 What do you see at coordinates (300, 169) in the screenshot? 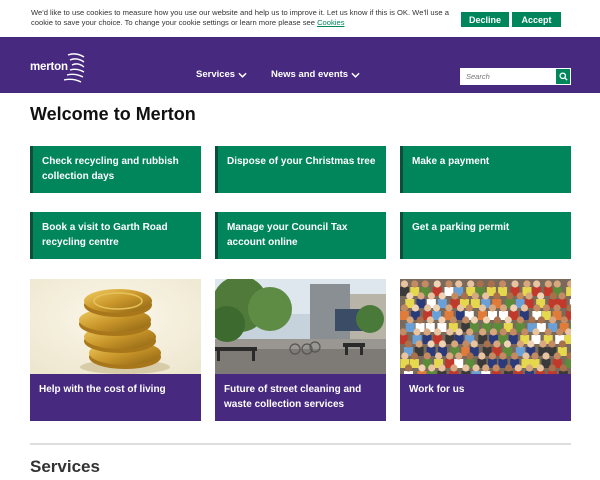
I see `quick-link-christmas-tree: Dispose of your Christmas tree` at bounding box center [300, 169].